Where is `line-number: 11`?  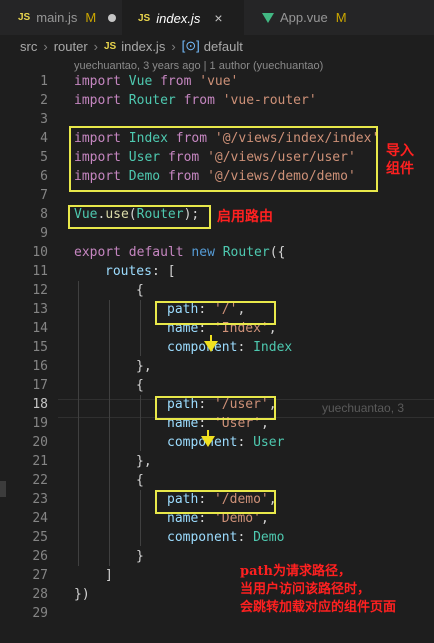
line-number: 11 is located at coordinates (40, 271).